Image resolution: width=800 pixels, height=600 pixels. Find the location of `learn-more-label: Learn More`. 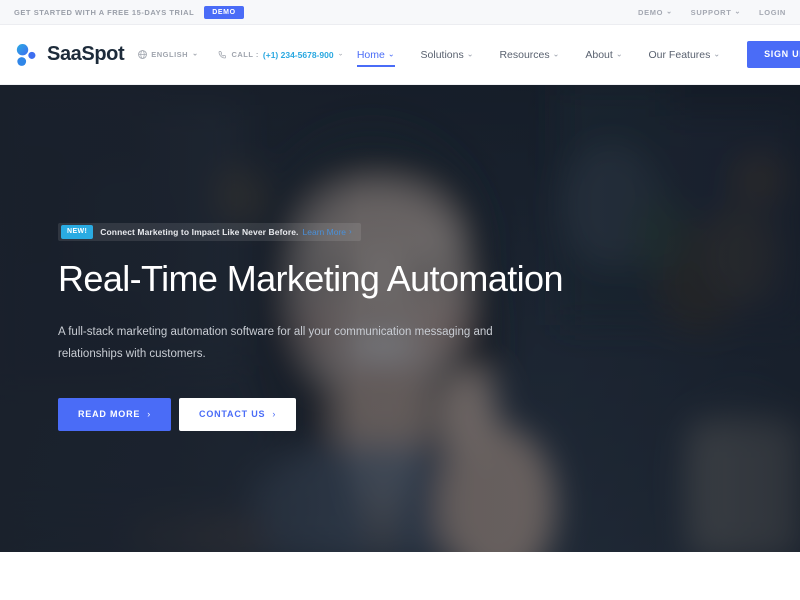

learn-more-label: Learn More is located at coordinates (324, 231).